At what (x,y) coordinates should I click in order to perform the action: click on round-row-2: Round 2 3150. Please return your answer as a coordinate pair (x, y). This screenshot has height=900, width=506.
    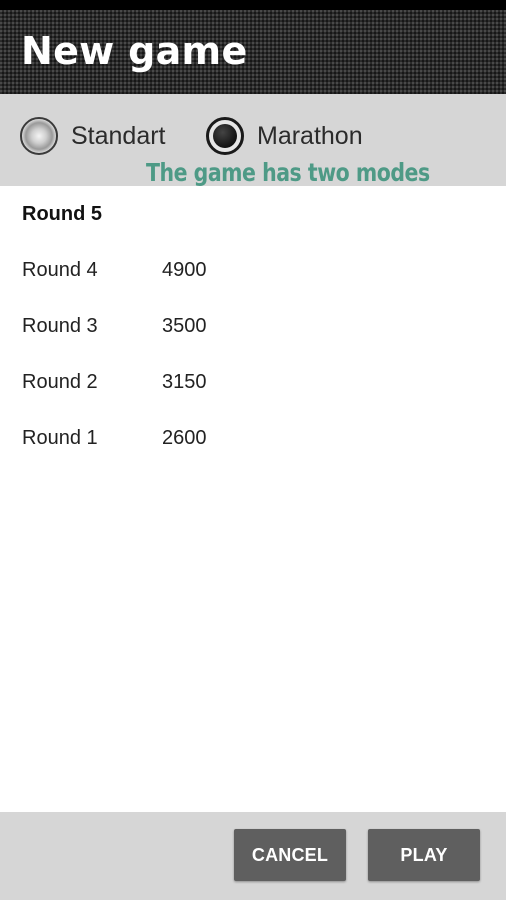
    Looking at the image, I should click on (253, 382).